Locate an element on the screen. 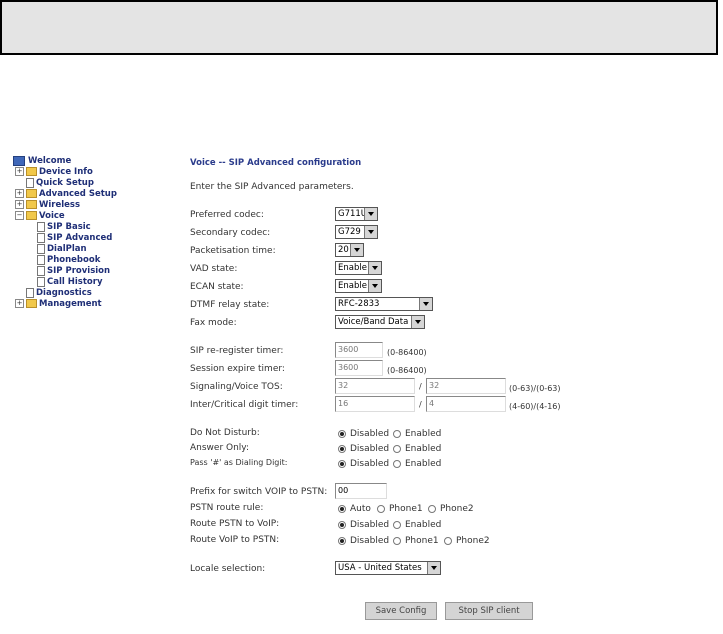  packetisation-time-select: 20 is located at coordinates (349, 250).